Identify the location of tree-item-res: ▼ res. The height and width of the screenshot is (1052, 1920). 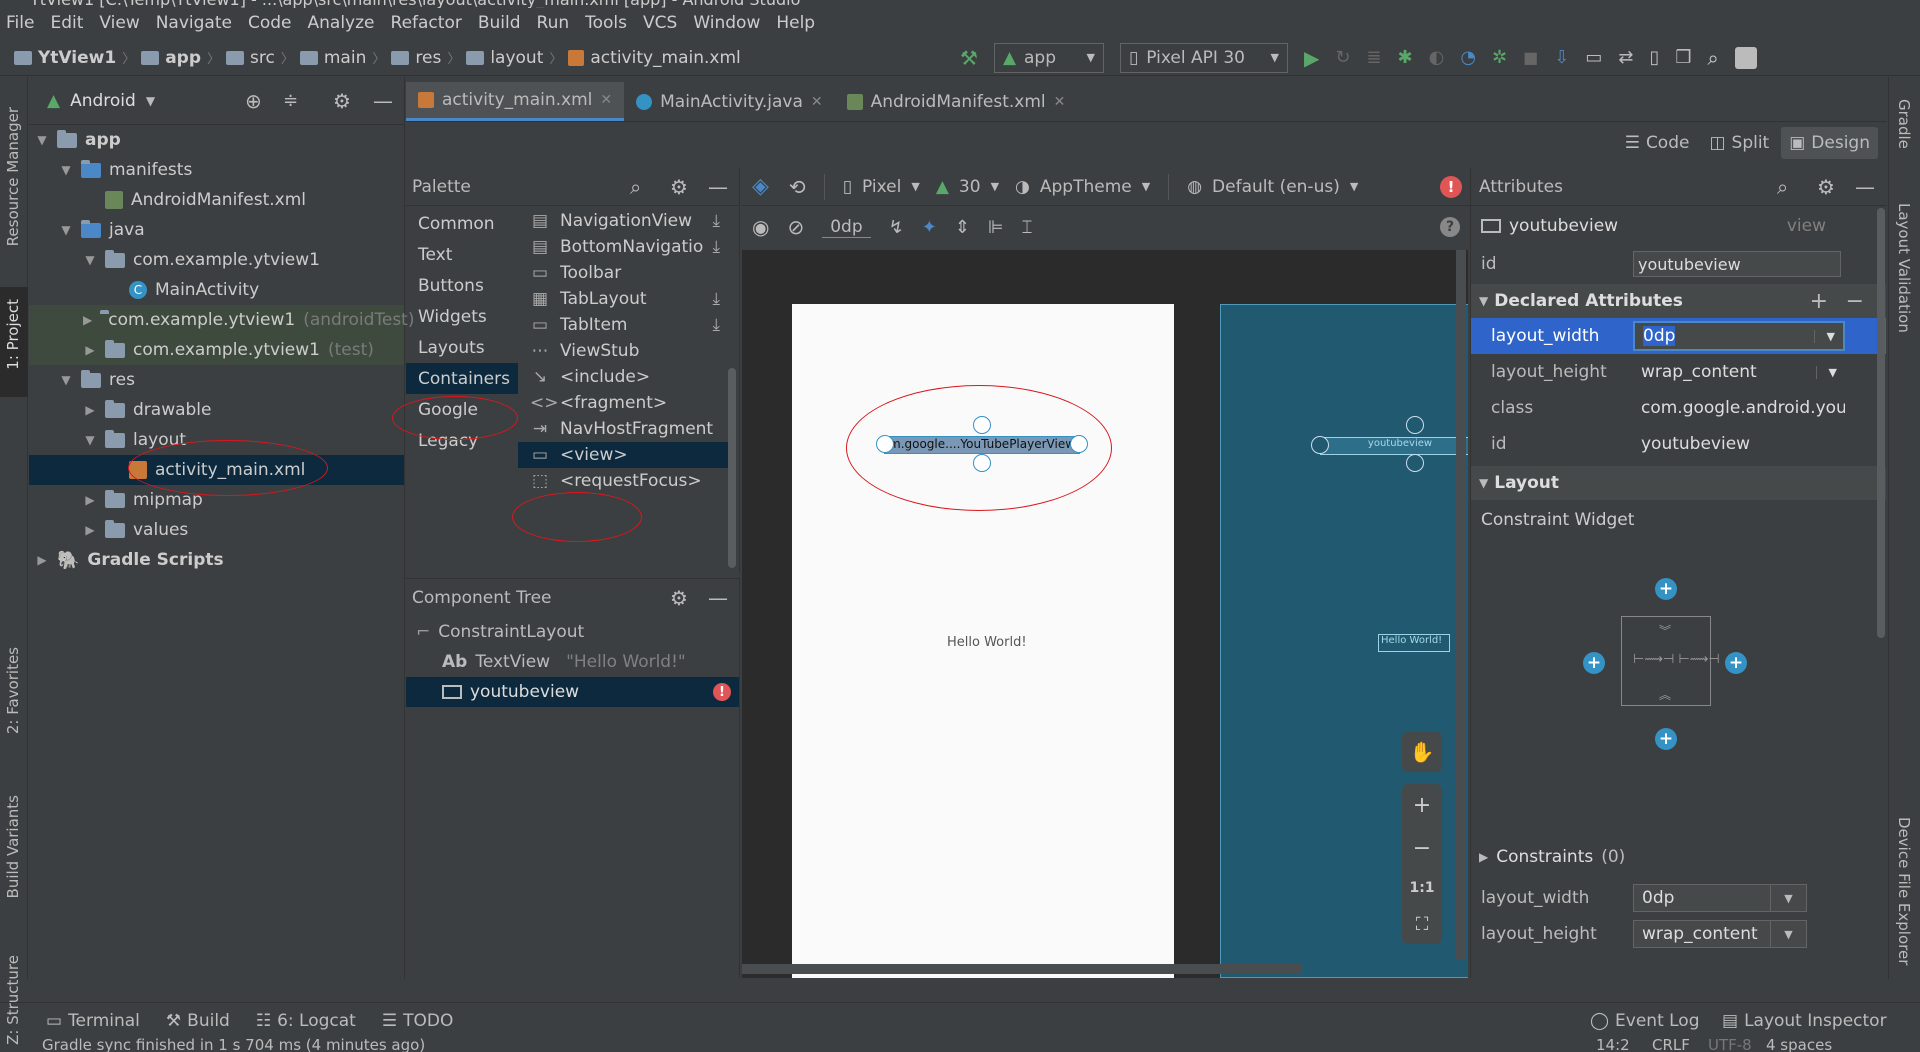
(216, 380).